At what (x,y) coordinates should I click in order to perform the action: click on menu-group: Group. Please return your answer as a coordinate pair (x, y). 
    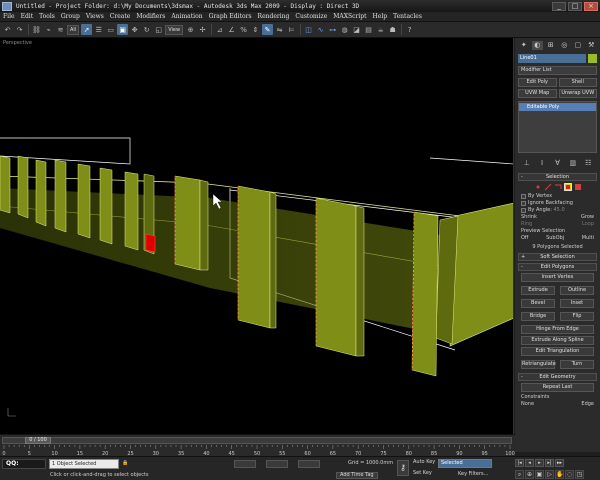
    Looking at the image, I should click on (70, 16).